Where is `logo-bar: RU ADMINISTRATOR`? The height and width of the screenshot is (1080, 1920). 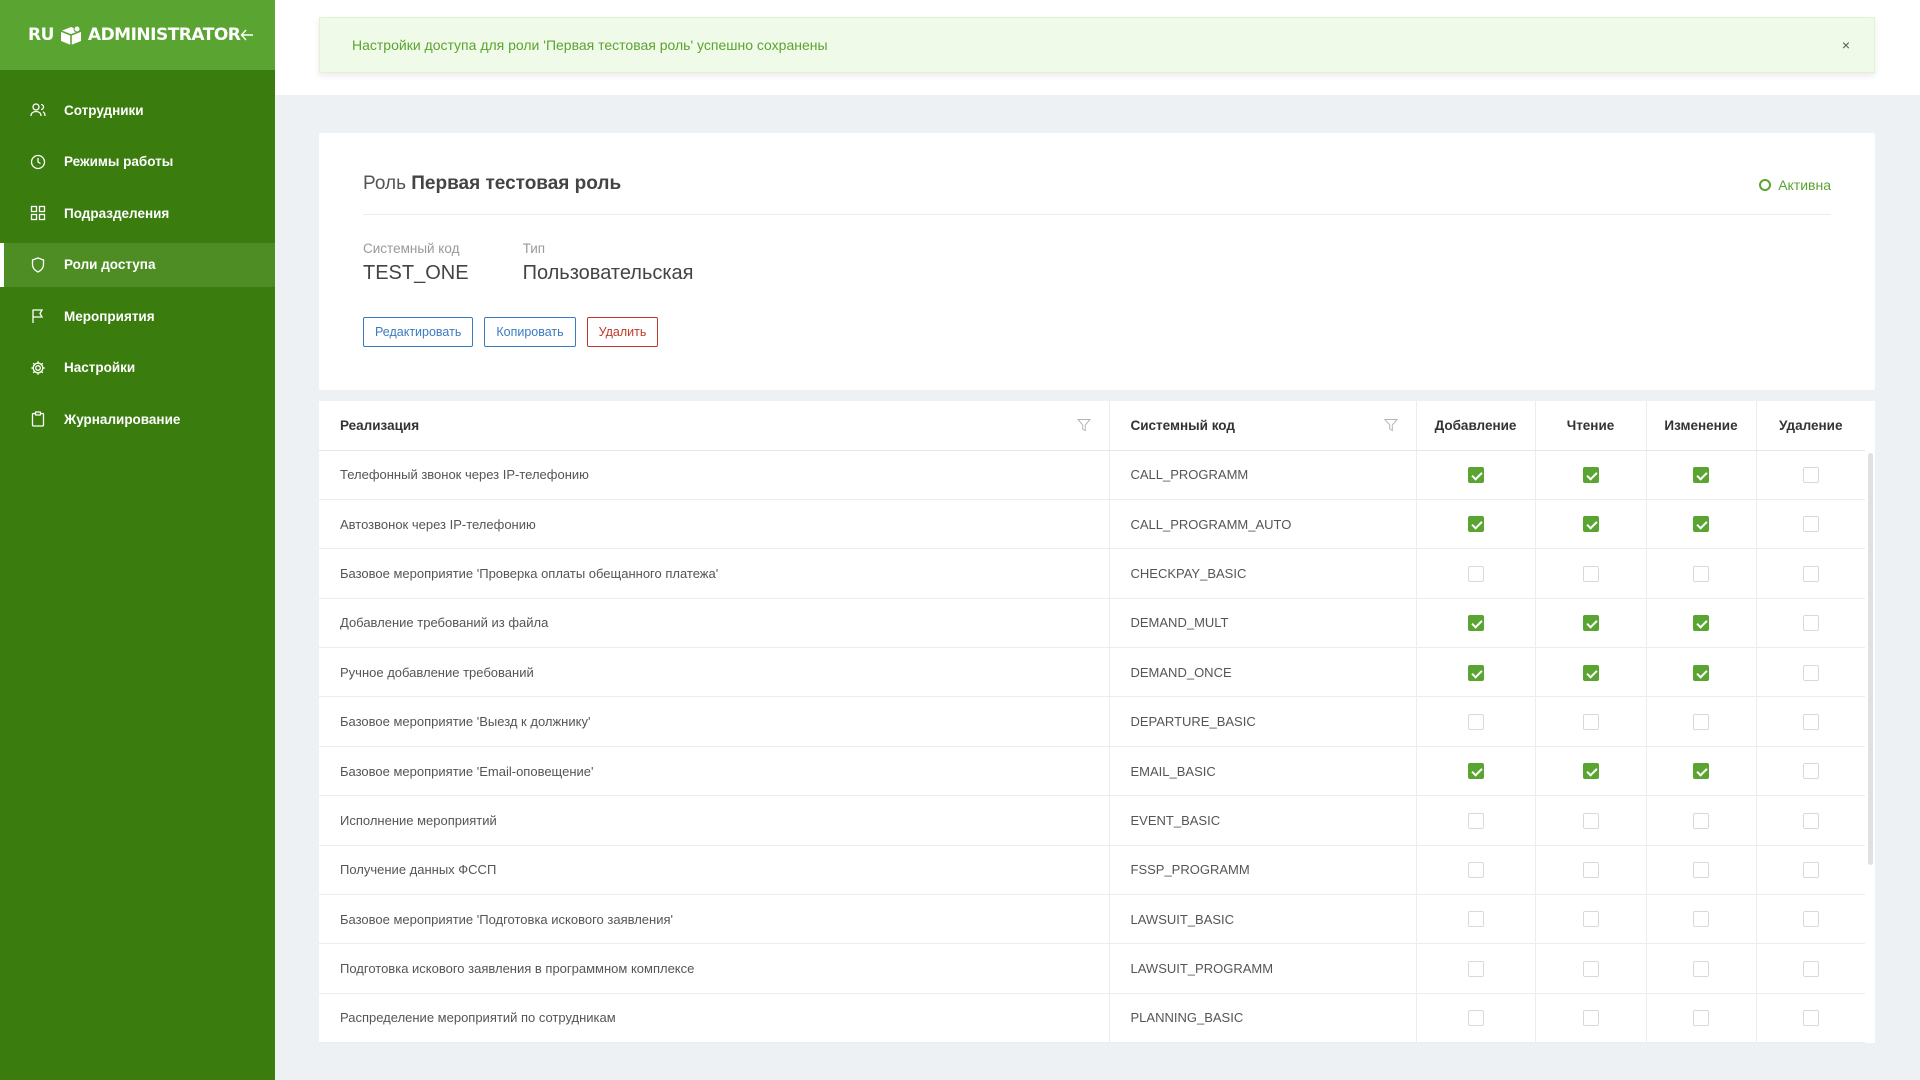 logo-bar: RU ADMINISTRATOR is located at coordinates (137, 35).